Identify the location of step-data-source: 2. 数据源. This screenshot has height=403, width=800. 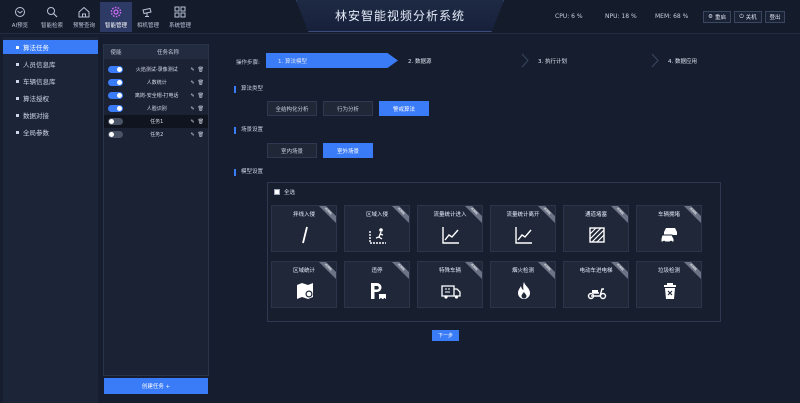
(462, 60).